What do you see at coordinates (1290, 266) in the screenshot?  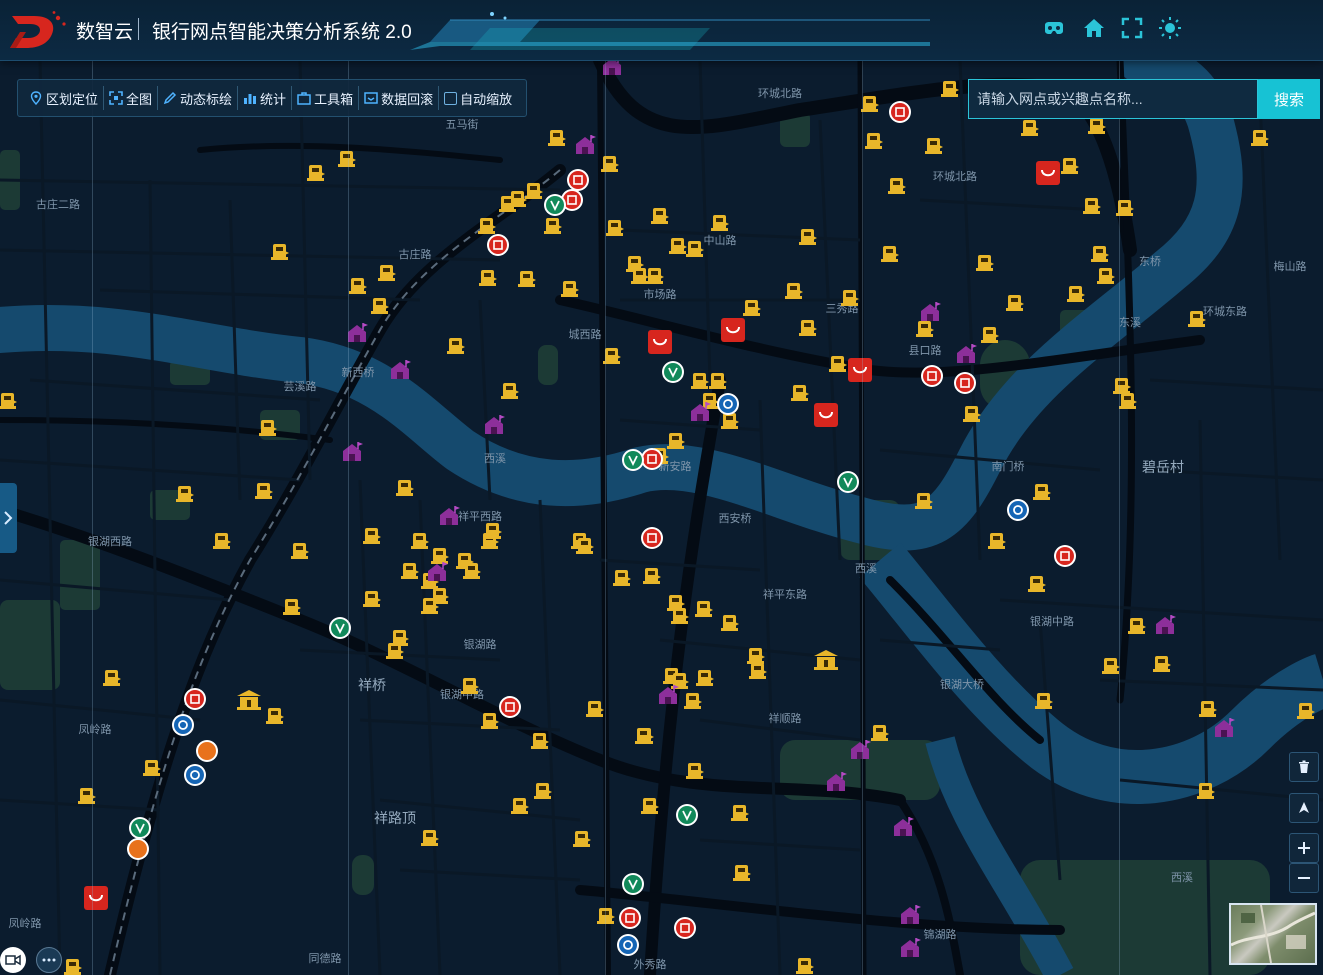 I see `street-label: 梅山路` at bounding box center [1290, 266].